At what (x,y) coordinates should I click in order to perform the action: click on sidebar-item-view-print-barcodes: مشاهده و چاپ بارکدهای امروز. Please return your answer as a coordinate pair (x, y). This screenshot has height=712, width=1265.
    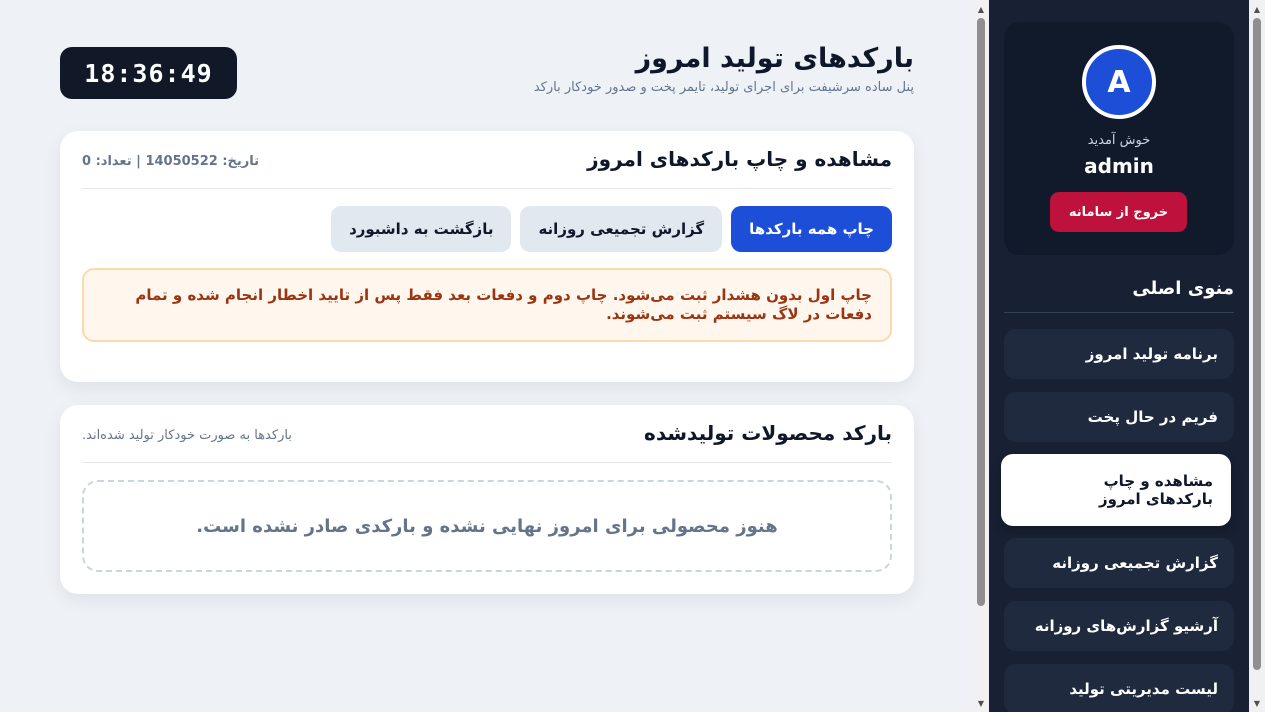
    Looking at the image, I should click on (1116, 490).